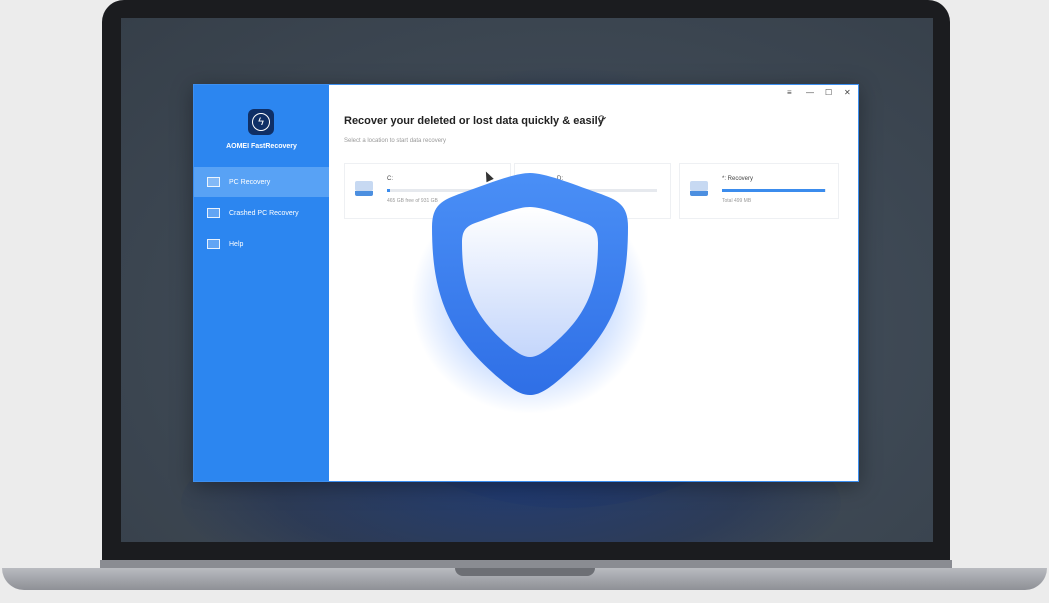 This screenshot has height=603, width=1049. I want to click on shield-icon, so click(530, 290).